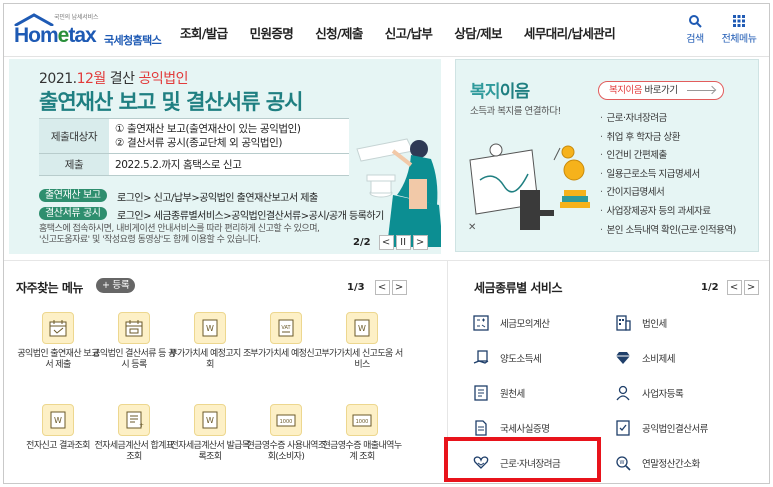  I want to click on tax-item-public-corp-settlement: 공익법인결산서류, so click(660, 428).